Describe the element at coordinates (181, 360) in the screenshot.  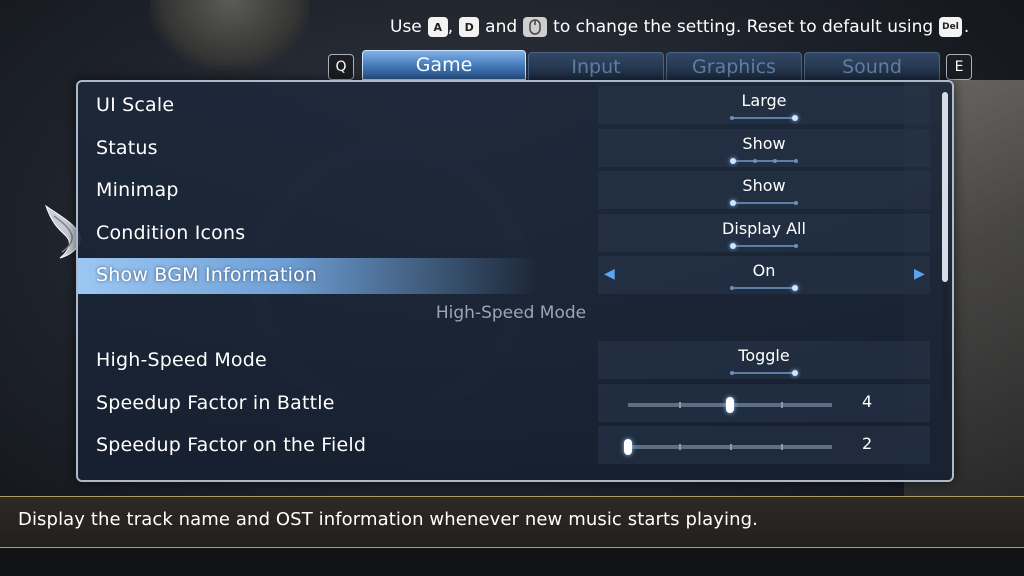
I see `setting-label: High-Speed Mode` at that location.